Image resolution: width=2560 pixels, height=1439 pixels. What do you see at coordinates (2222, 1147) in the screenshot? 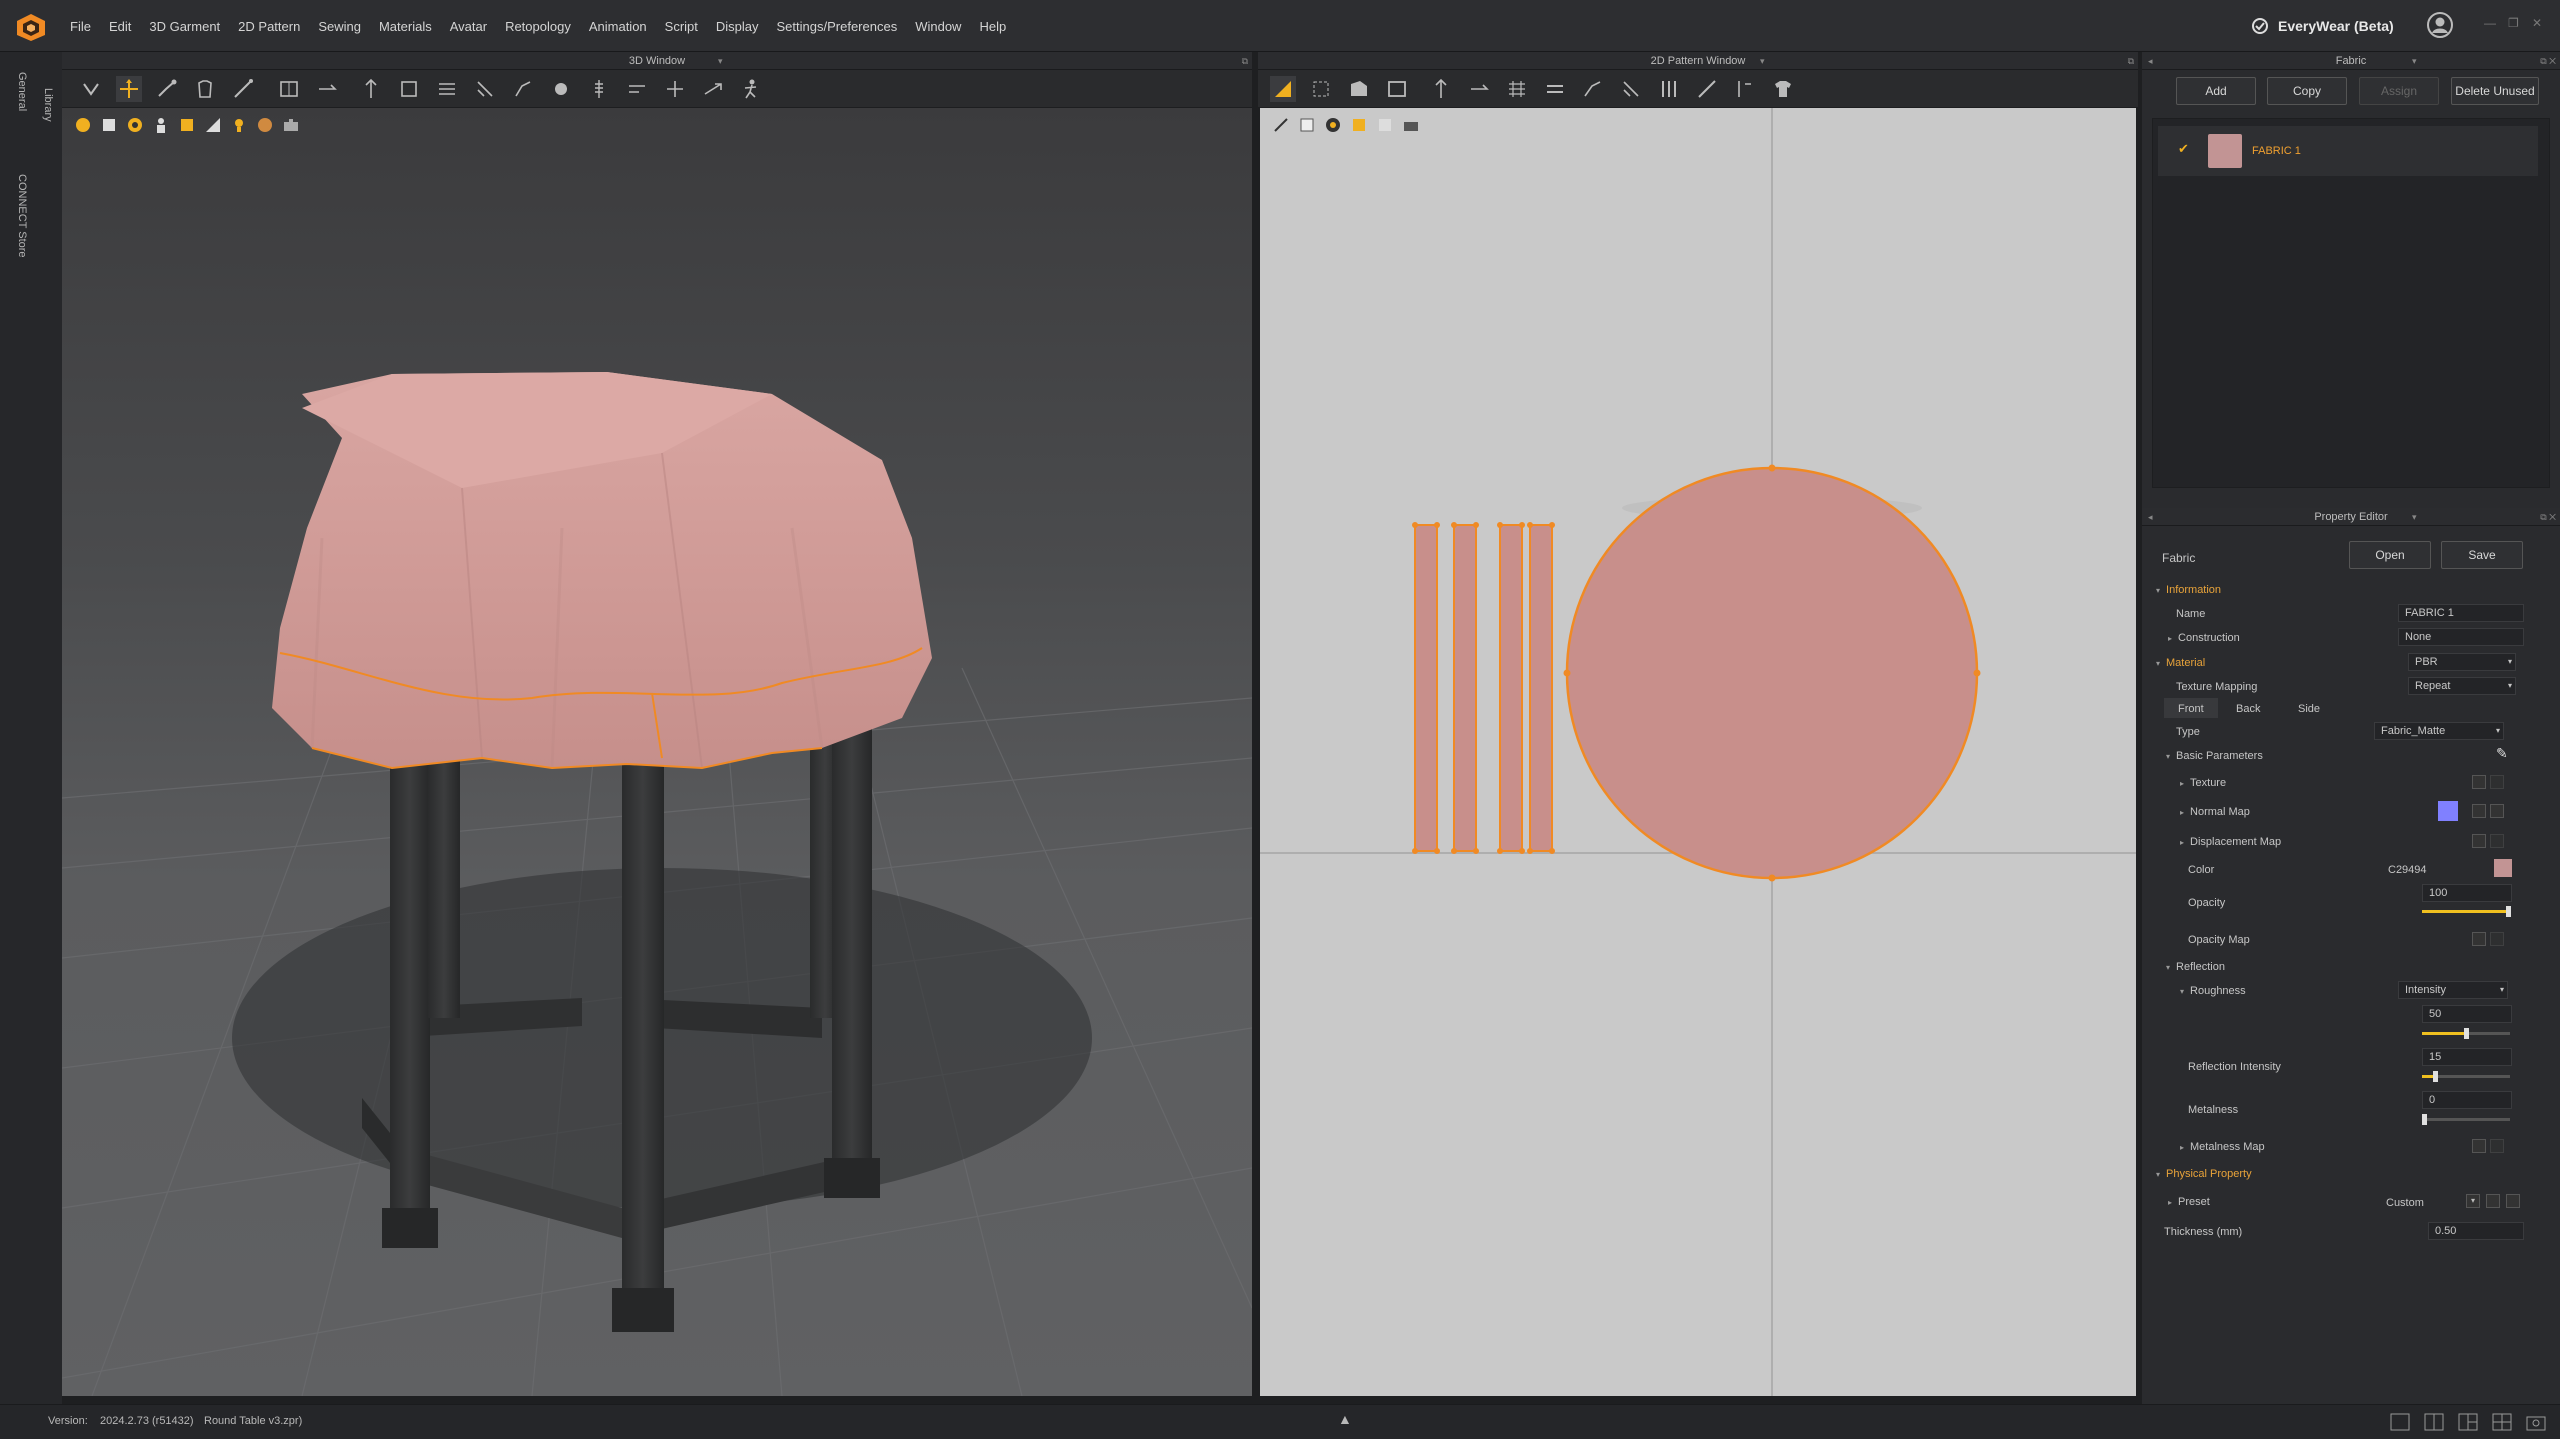
I see `metalness-map-row: ▸ Metalness Map` at bounding box center [2222, 1147].